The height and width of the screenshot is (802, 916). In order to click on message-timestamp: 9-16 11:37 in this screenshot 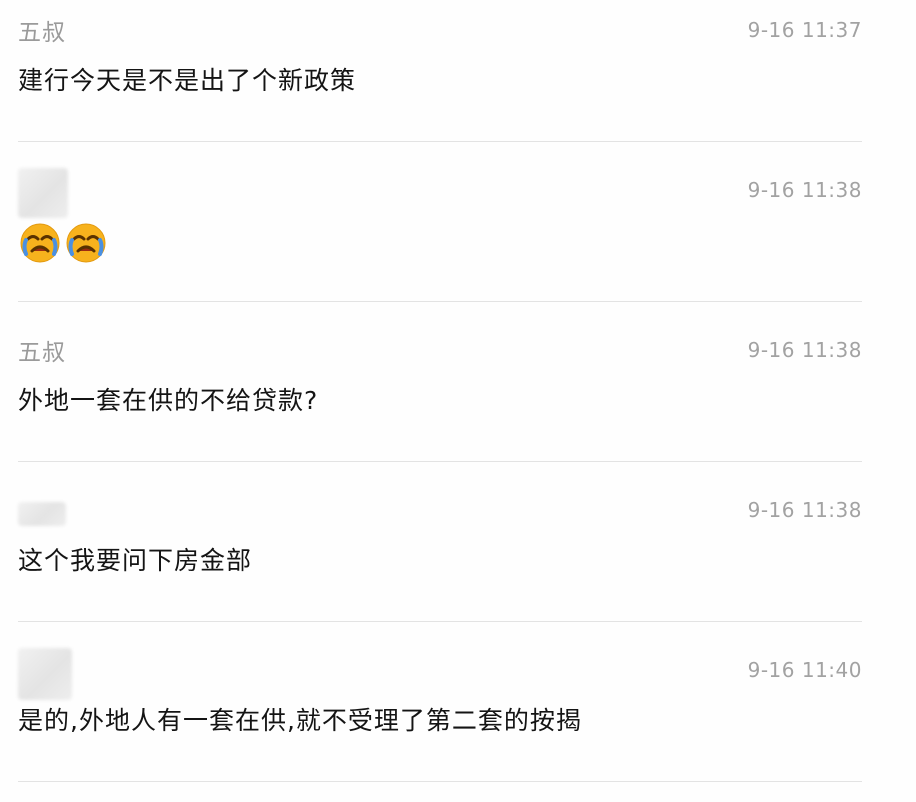, I will do `click(804, 30)`.